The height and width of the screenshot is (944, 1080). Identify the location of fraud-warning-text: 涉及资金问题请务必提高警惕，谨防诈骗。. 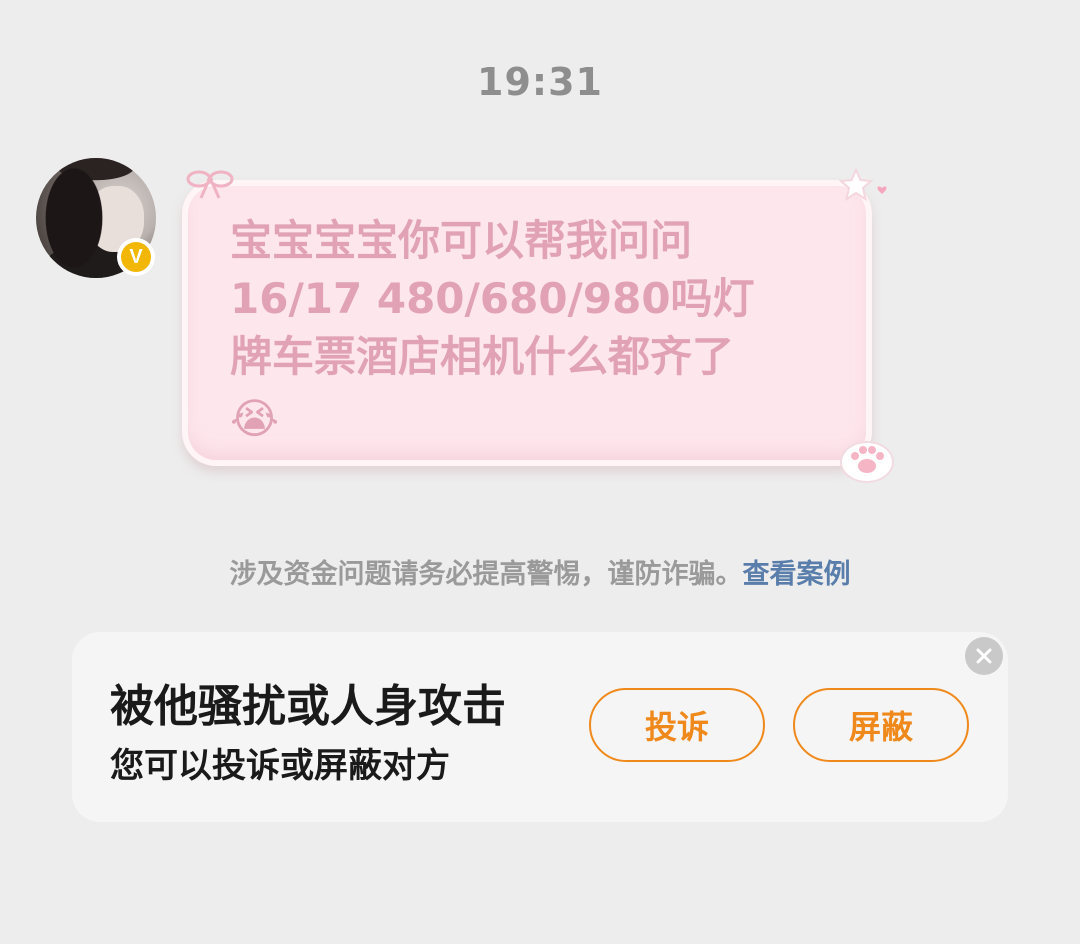
(486, 574).